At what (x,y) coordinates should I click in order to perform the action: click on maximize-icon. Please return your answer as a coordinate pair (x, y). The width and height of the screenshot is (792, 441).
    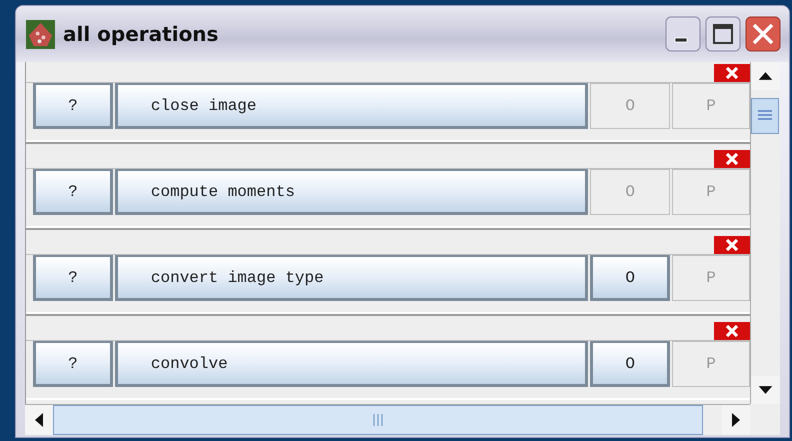
    Looking at the image, I should click on (723, 34).